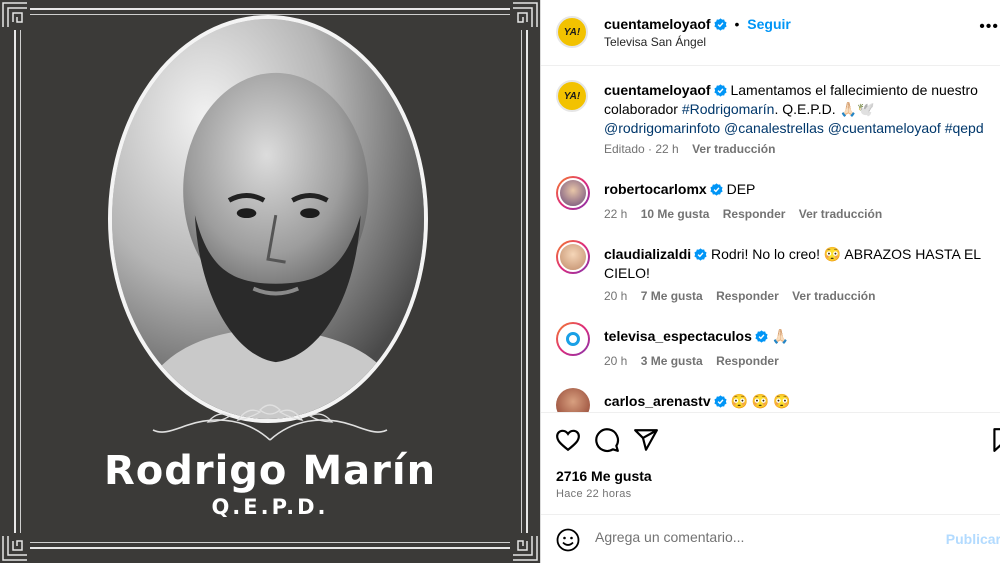 This screenshot has height=563, width=1000. Describe the element at coordinates (616, 214) in the screenshot. I see `comment-time: 22 h` at that location.